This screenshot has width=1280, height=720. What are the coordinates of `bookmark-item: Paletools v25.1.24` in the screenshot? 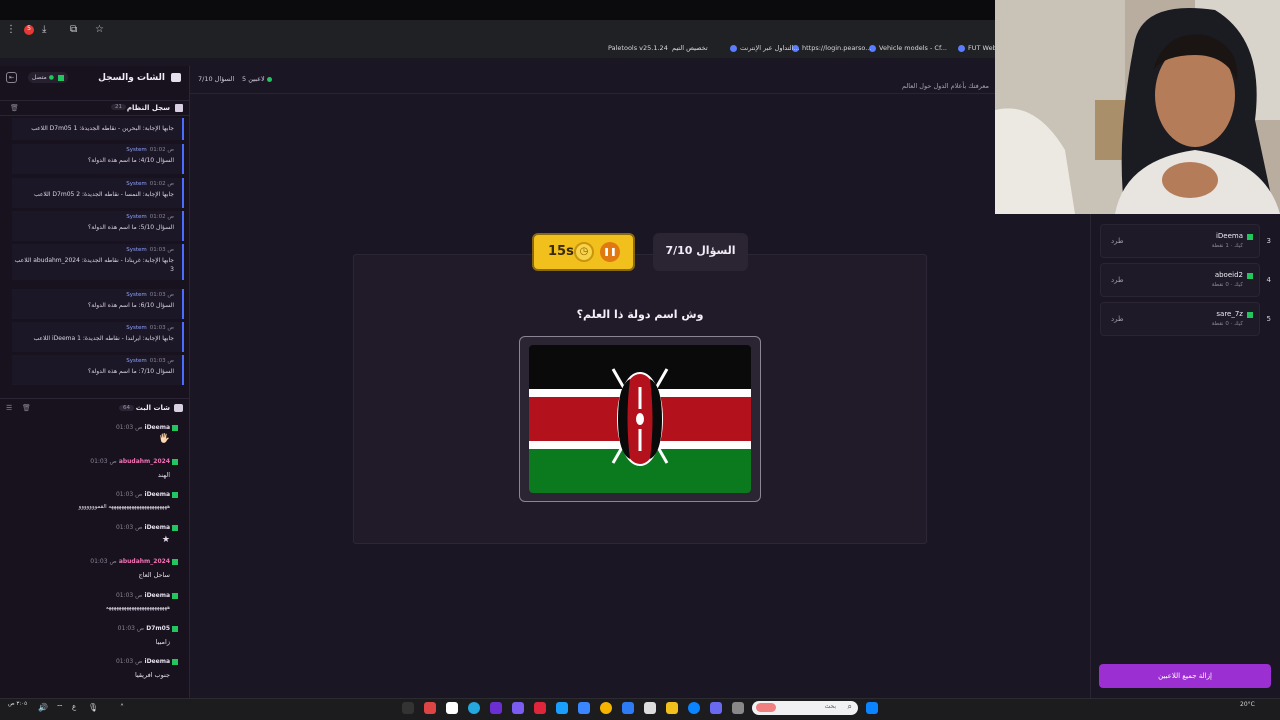 It's located at (638, 48).